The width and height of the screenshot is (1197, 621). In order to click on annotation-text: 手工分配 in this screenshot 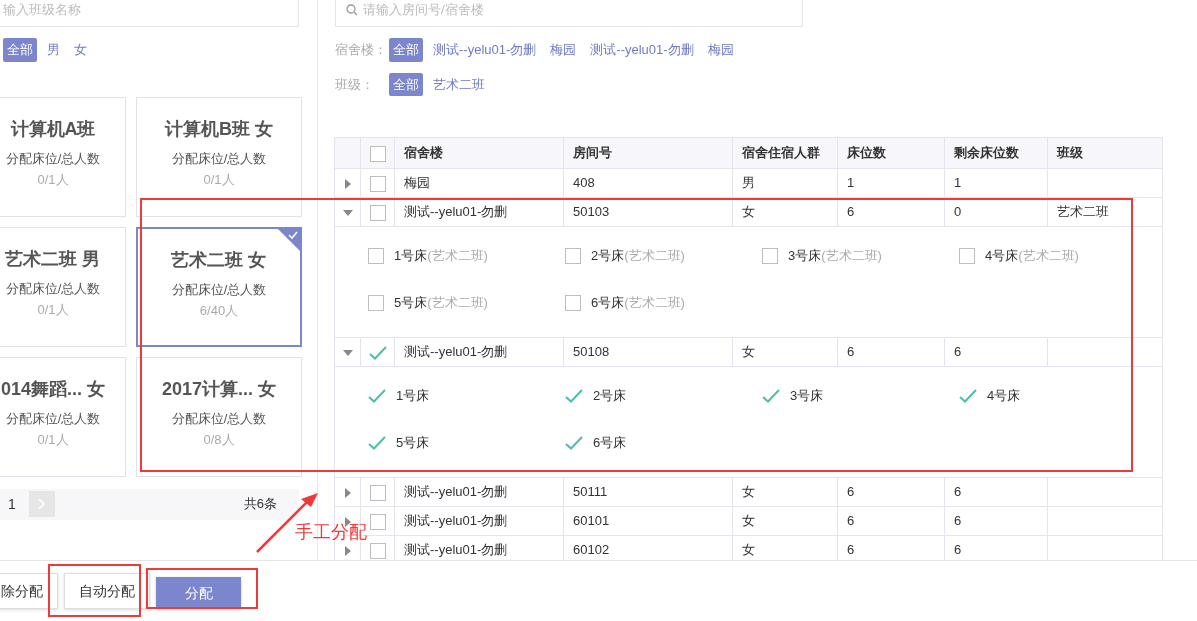, I will do `click(331, 532)`.